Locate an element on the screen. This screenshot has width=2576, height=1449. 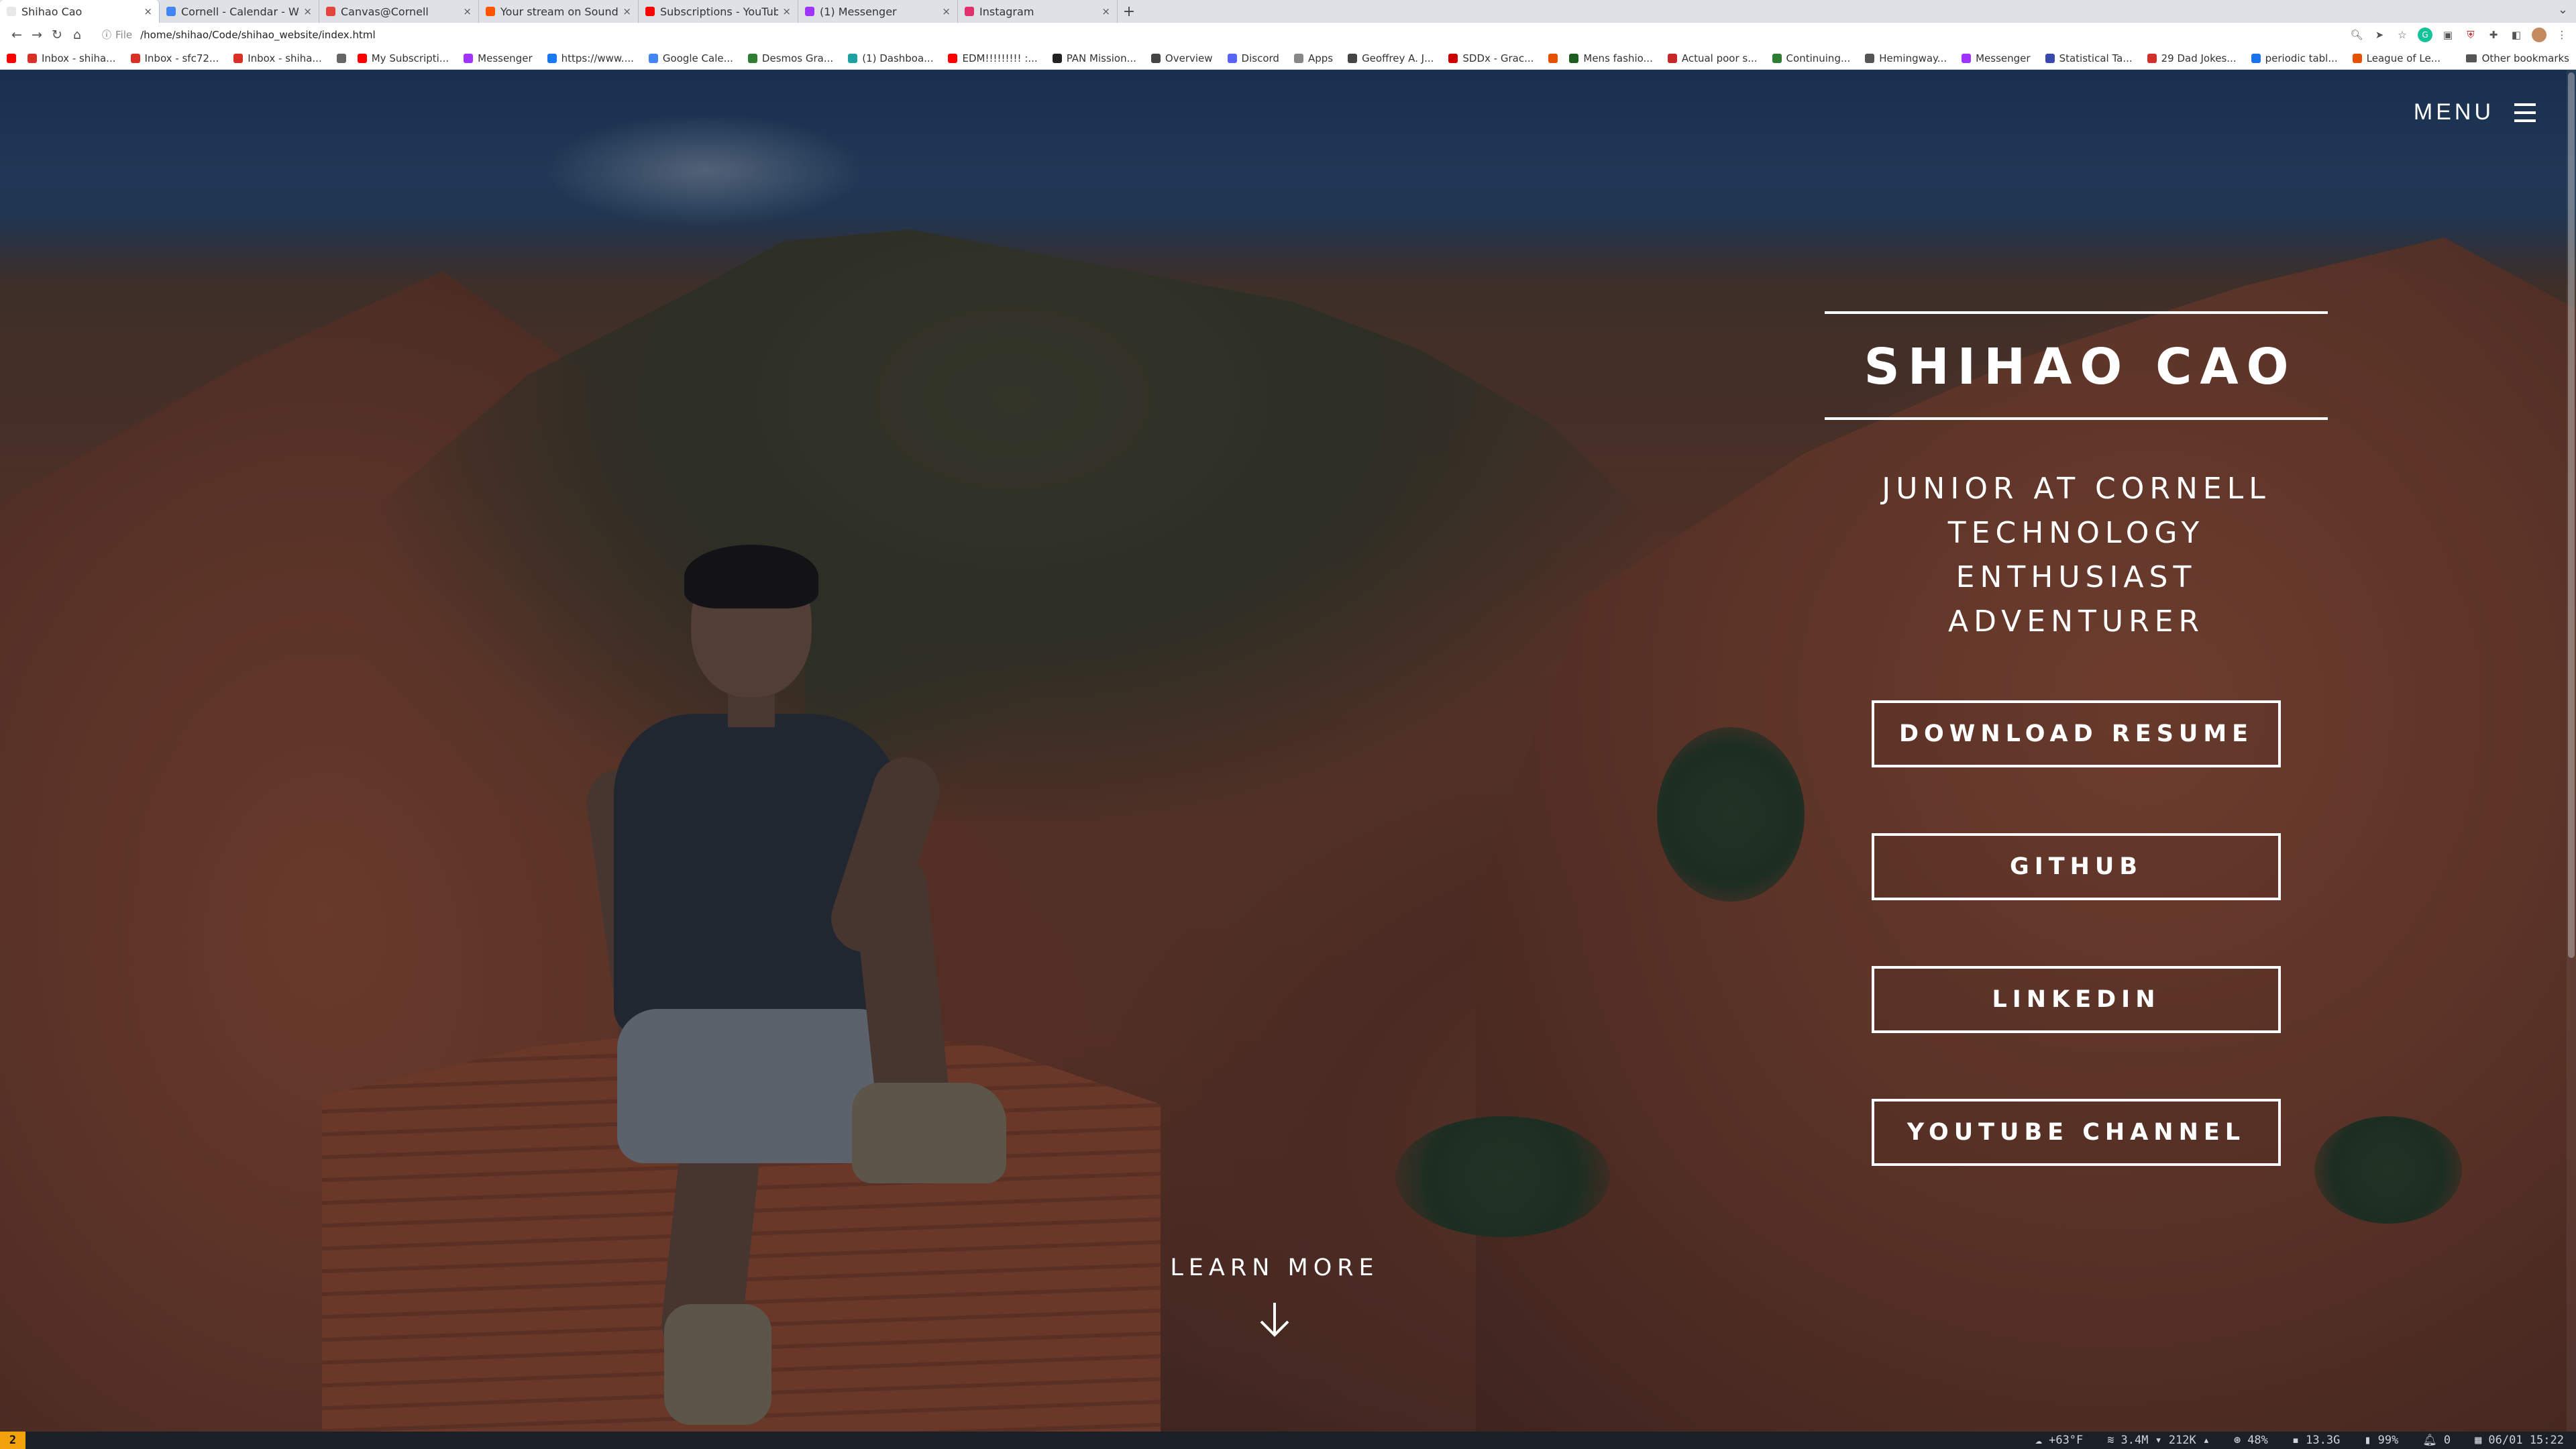
grammarly-extension-icon: G is located at coordinates (2425, 35).